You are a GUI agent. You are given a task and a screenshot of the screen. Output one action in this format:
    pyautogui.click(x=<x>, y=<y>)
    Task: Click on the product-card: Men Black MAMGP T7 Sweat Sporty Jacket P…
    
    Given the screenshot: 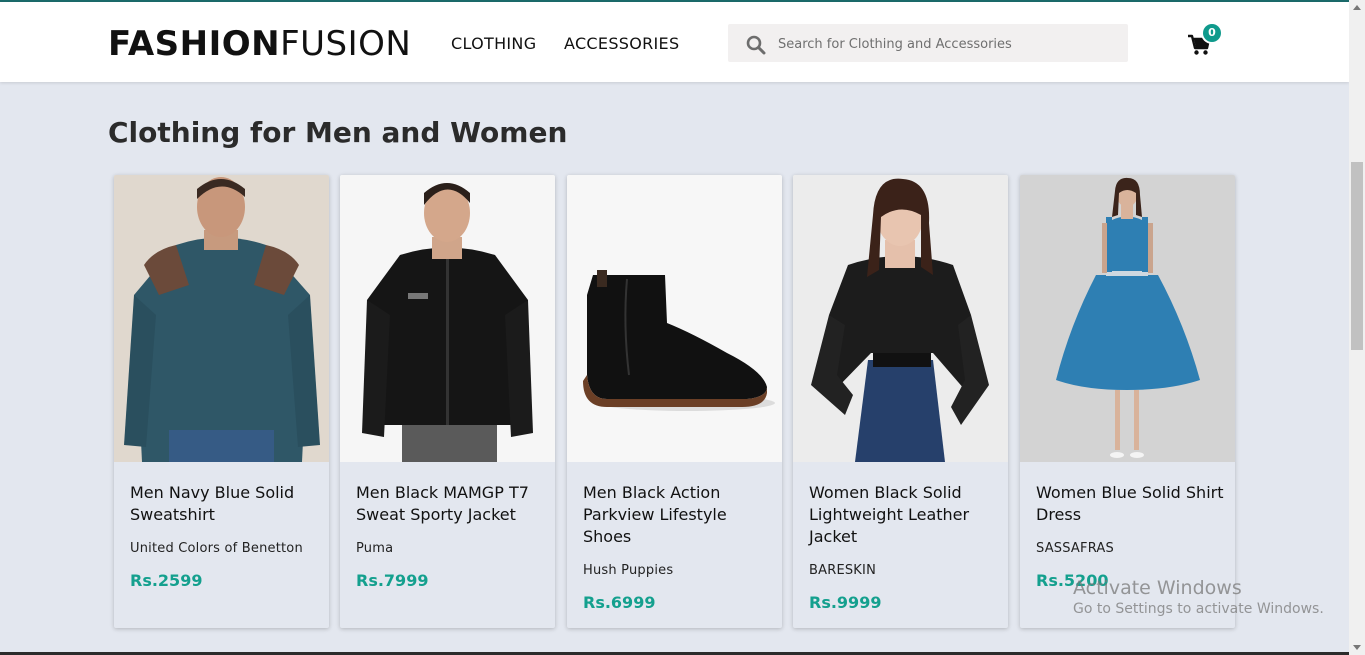 What is the action you would take?
    pyautogui.click(x=447, y=401)
    